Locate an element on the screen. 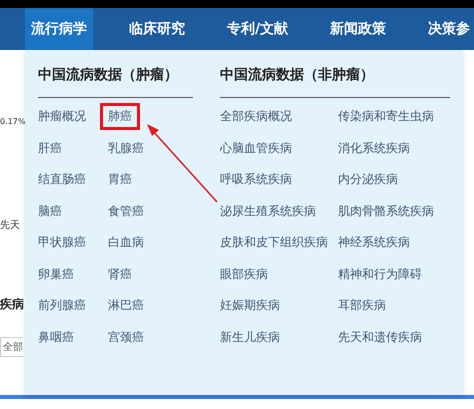 Image resolution: width=474 pixels, height=409 pixels. menu-link: 食管癌 is located at coordinates (126, 211).